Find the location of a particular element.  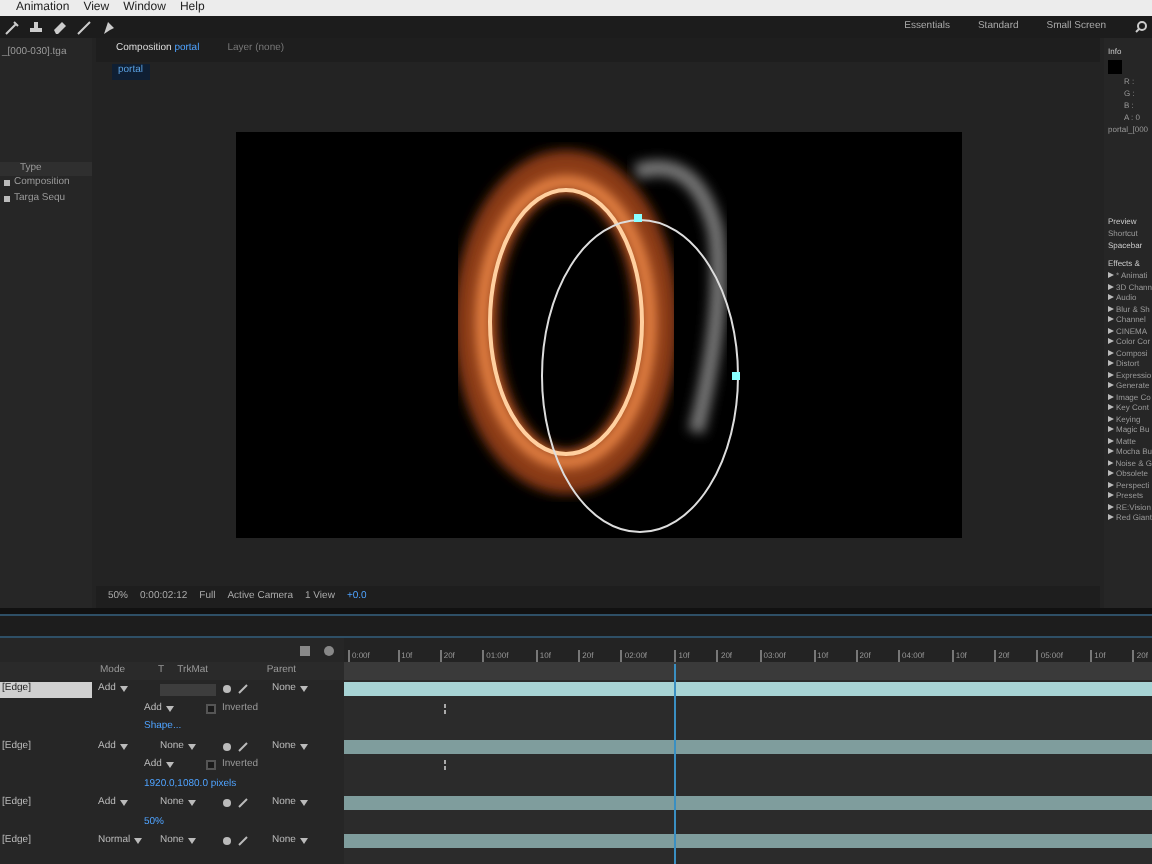

pen-tool-icon is located at coordinates (12, 27).